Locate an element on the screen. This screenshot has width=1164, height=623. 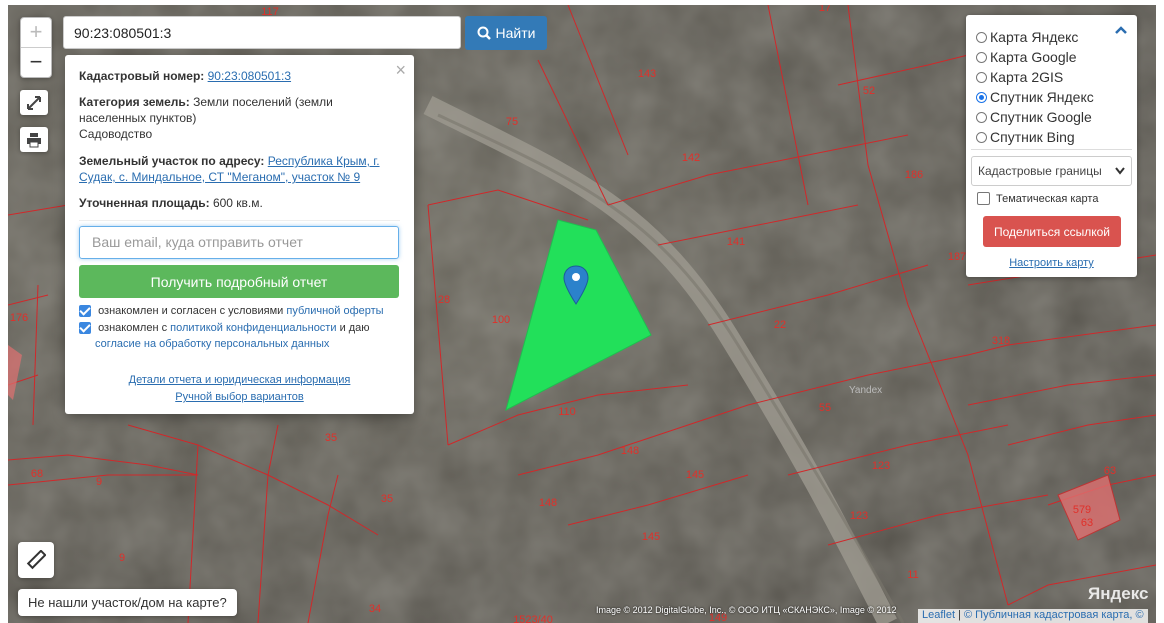
public-offer-link: публичной оферты is located at coordinates (334, 311).